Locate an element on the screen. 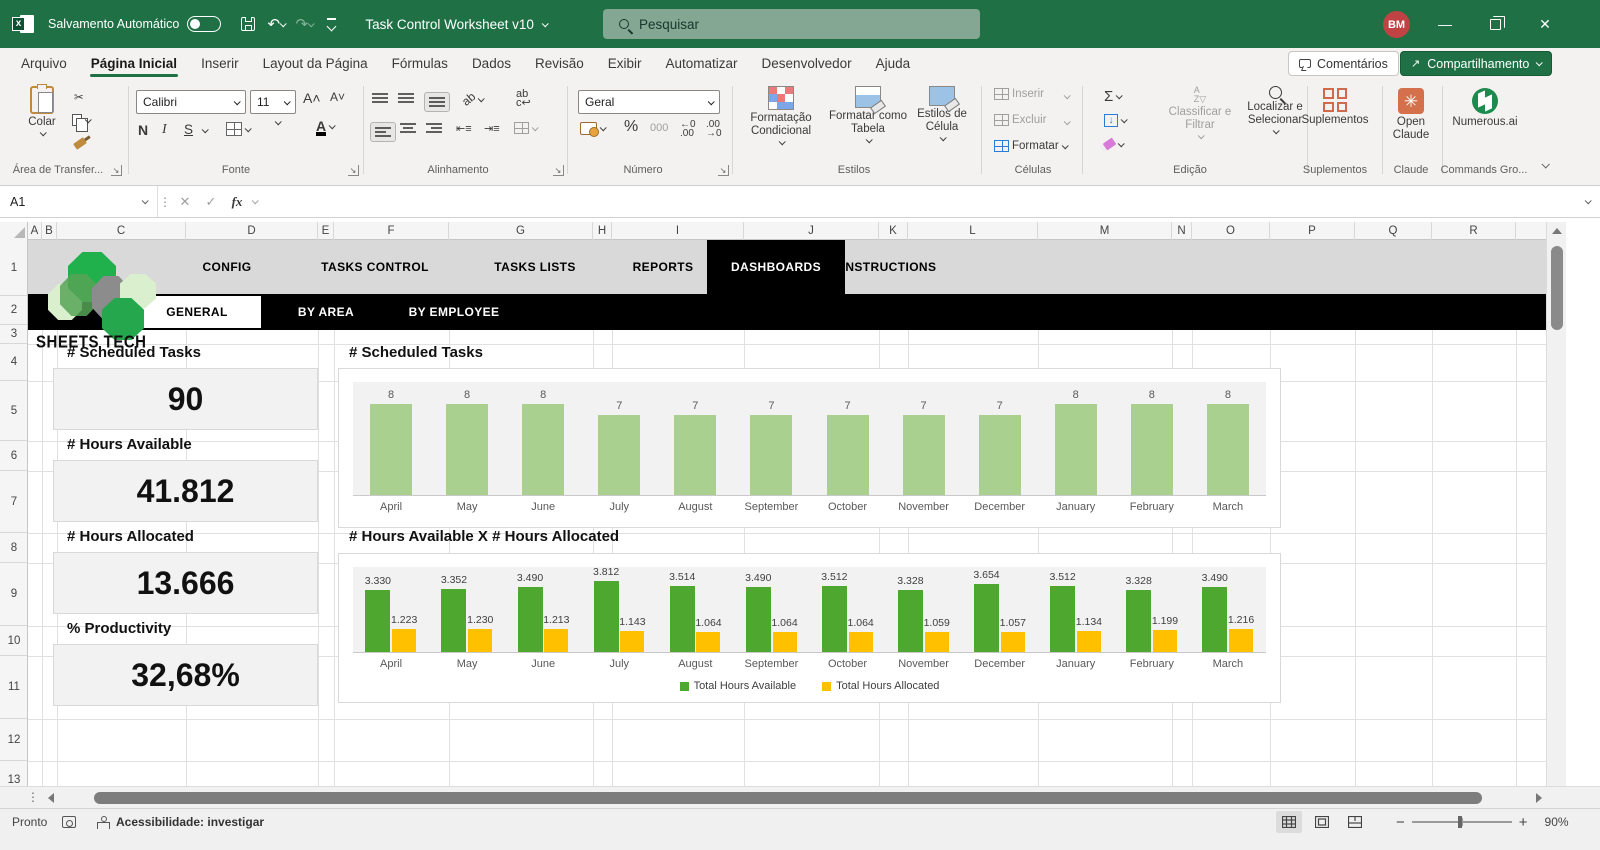 The image size is (1600, 850). font-color-button: A is located at coordinates (326, 127).